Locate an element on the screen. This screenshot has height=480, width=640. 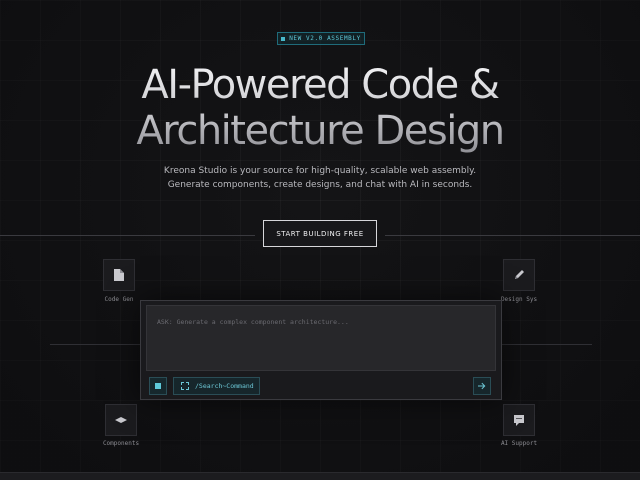
version-badge: NEW V2.0 ASSEMBLY is located at coordinates (321, 38).